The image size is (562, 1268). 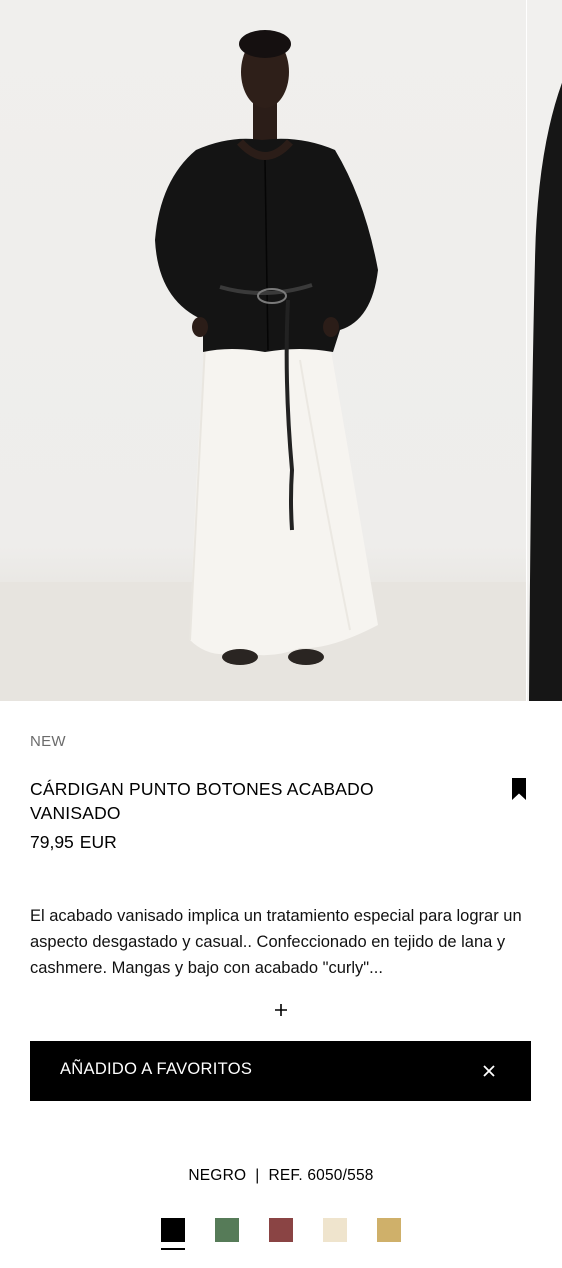 I want to click on product-reference: REF. 6050/558, so click(x=321, y=1175).